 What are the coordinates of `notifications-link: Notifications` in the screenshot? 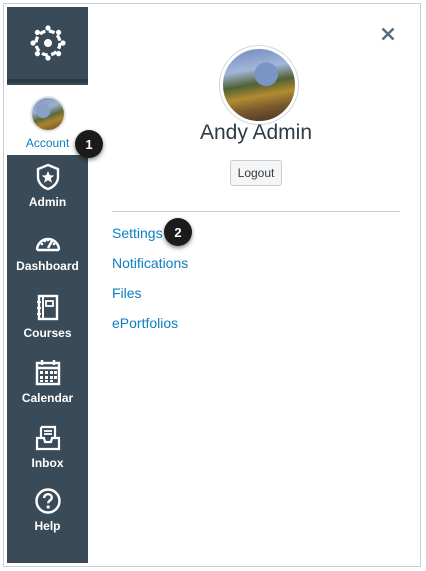 It's located at (150, 263).